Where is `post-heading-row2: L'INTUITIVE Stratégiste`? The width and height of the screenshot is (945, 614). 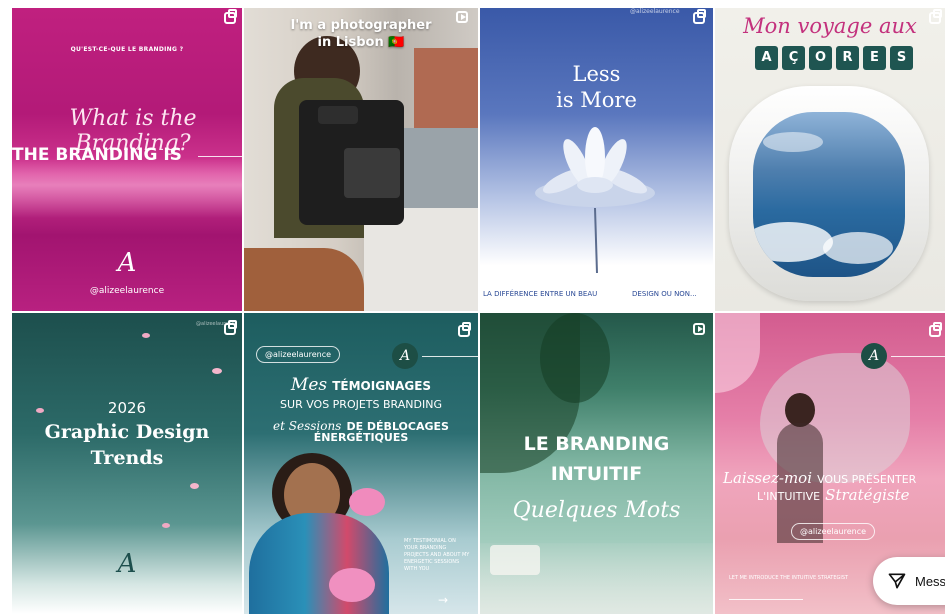 post-heading-row2: L'INTUITIVE Stratégiste is located at coordinates (851, 494).